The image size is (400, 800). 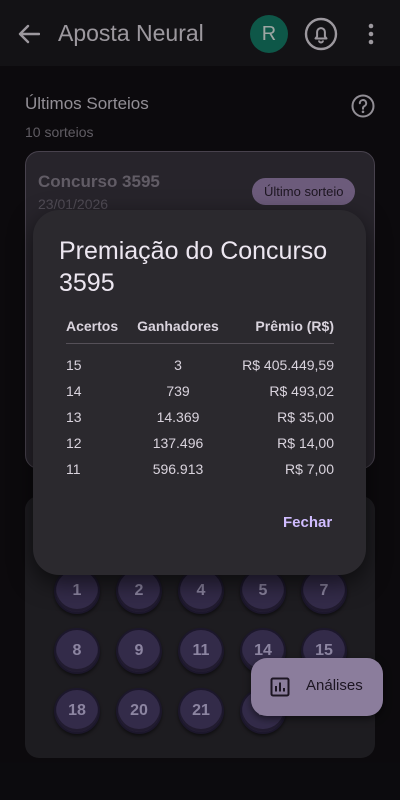 I want to click on table-row: 14 739 R$ 493,02, so click(x=200, y=391).